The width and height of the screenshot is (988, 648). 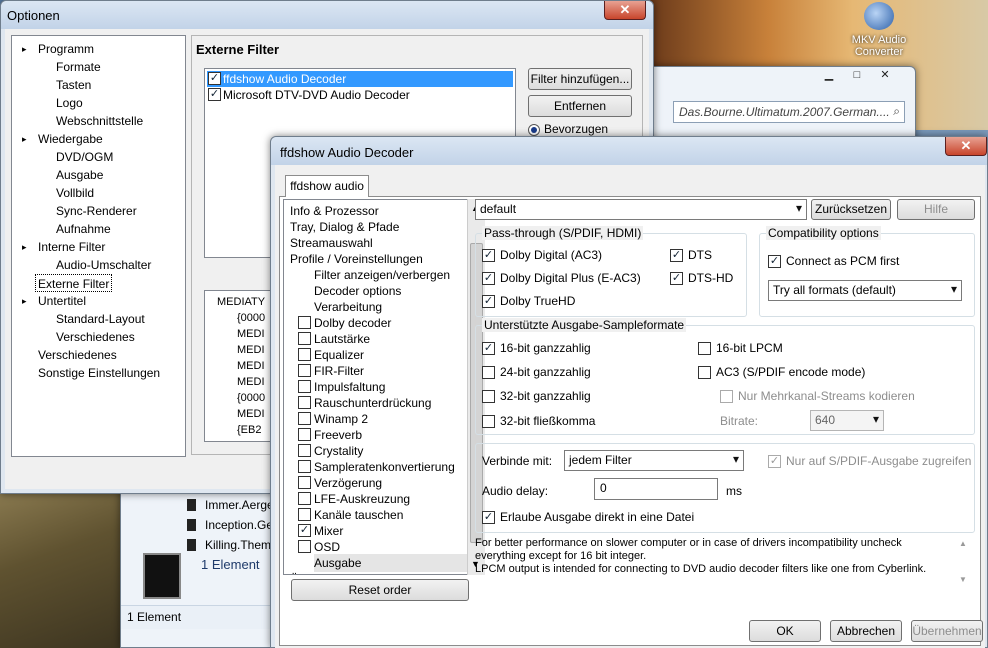 I want to click on ok-button: OK, so click(x=785, y=631).